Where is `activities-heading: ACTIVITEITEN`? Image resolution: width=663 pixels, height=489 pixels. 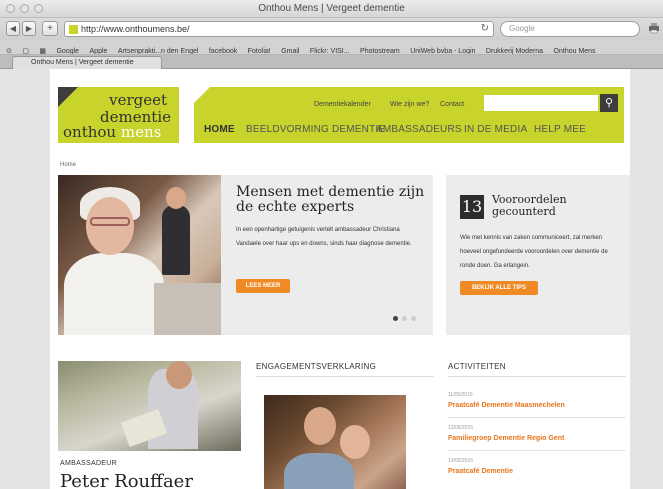 activities-heading: ACTIVITEITEN is located at coordinates (477, 366).